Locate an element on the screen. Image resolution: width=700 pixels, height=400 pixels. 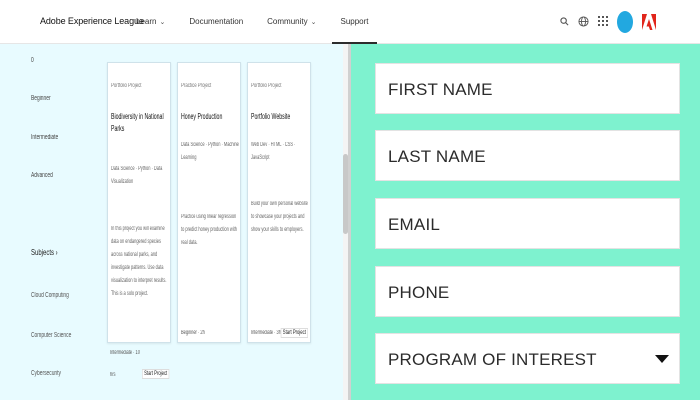
card-footer: Intermediate · 10 is located at coordinates (125, 353).